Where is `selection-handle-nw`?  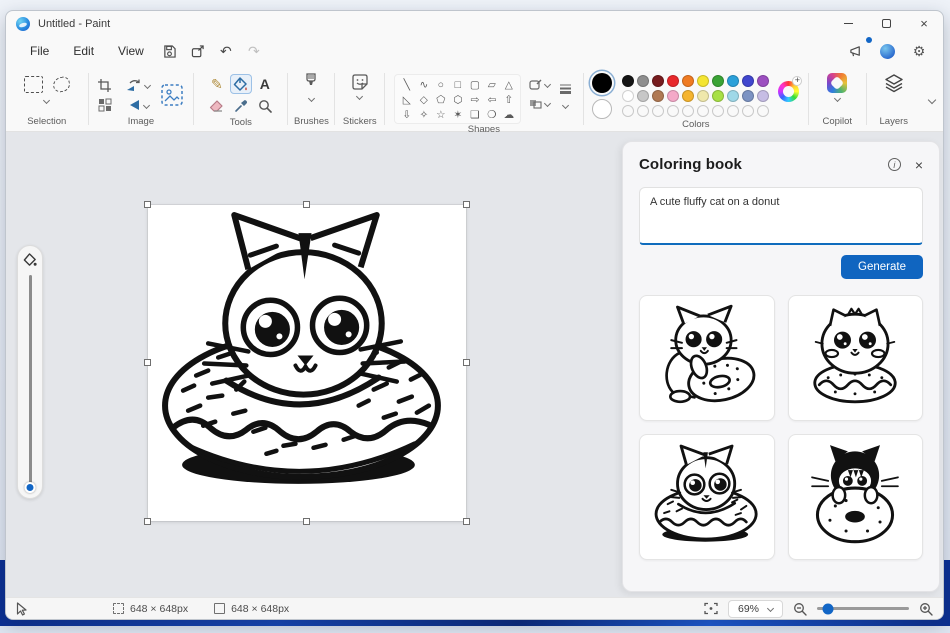 selection-handle-nw is located at coordinates (147, 204).